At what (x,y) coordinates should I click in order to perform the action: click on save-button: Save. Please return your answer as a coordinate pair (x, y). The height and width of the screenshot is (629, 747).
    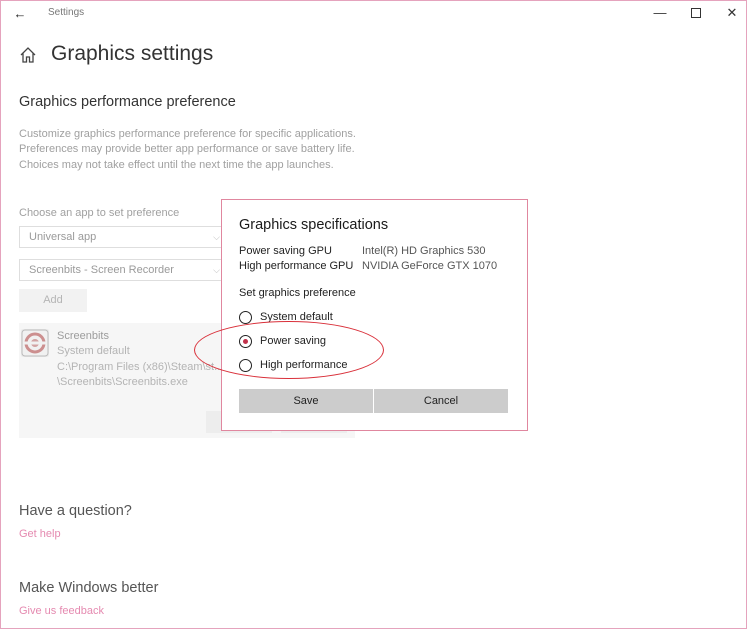
    Looking at the image, I should click on (306, 401).